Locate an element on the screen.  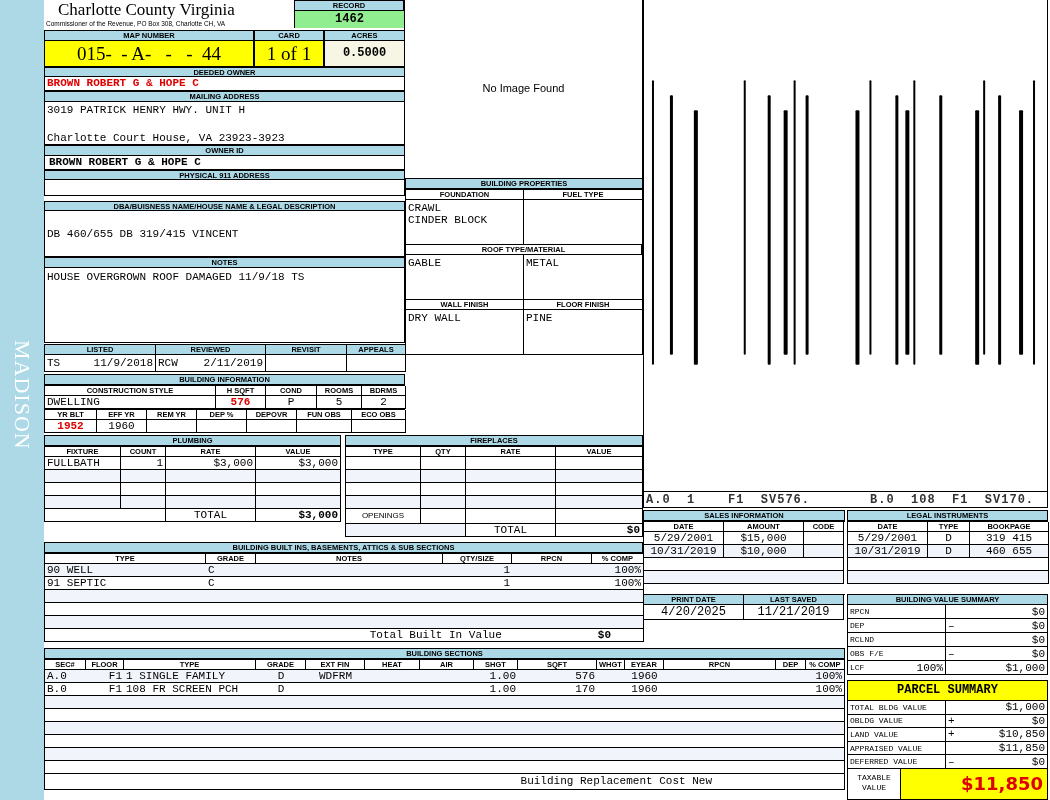
table-cell: 5 is located at coordinates (339, 403).